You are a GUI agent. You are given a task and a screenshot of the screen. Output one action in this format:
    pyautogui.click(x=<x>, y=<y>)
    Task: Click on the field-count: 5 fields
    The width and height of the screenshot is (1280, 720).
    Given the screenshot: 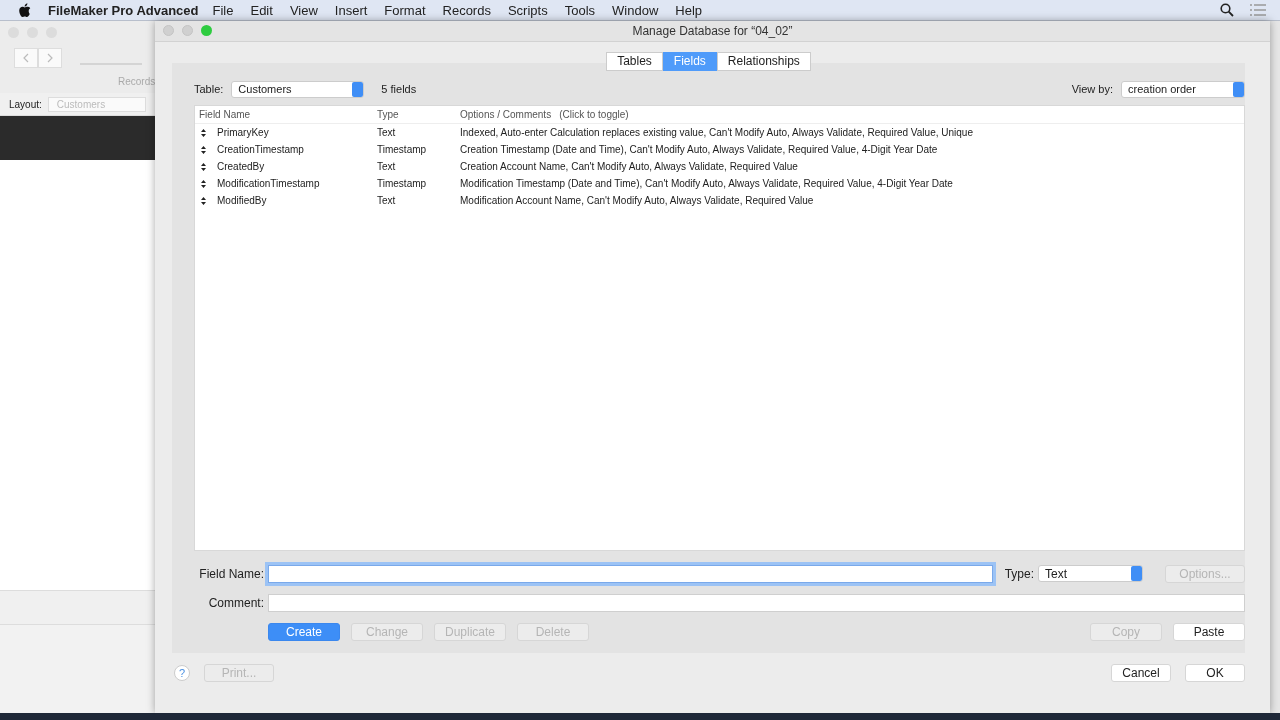 What is the action you would take?
    pyautogui.click(x=399, y=89)
    